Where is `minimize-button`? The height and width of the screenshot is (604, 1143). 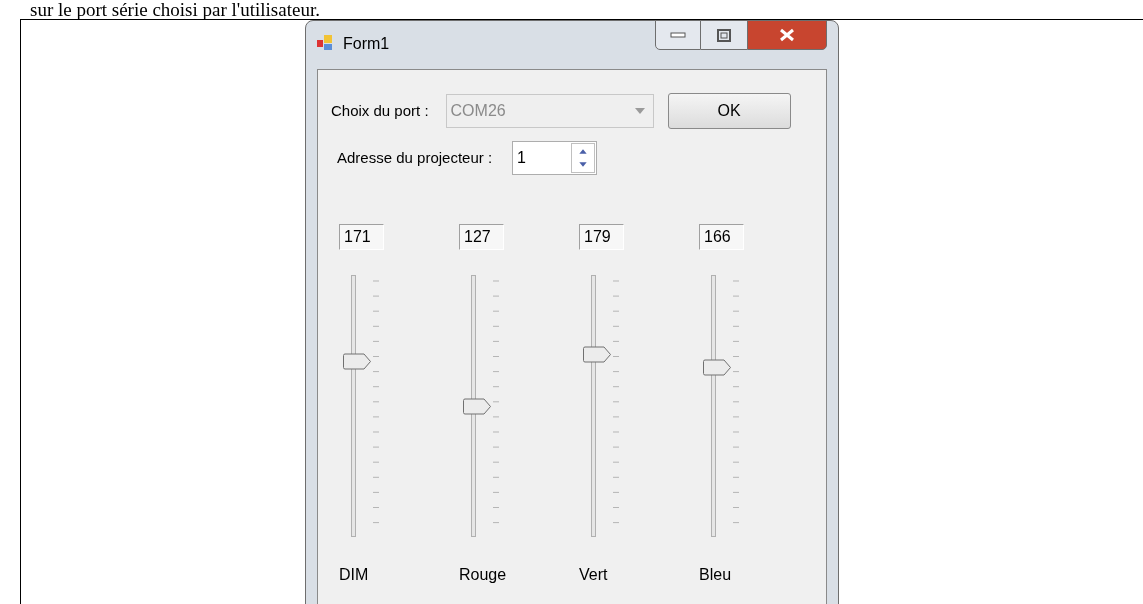
minimize-button is located at coordinates (678, 35).